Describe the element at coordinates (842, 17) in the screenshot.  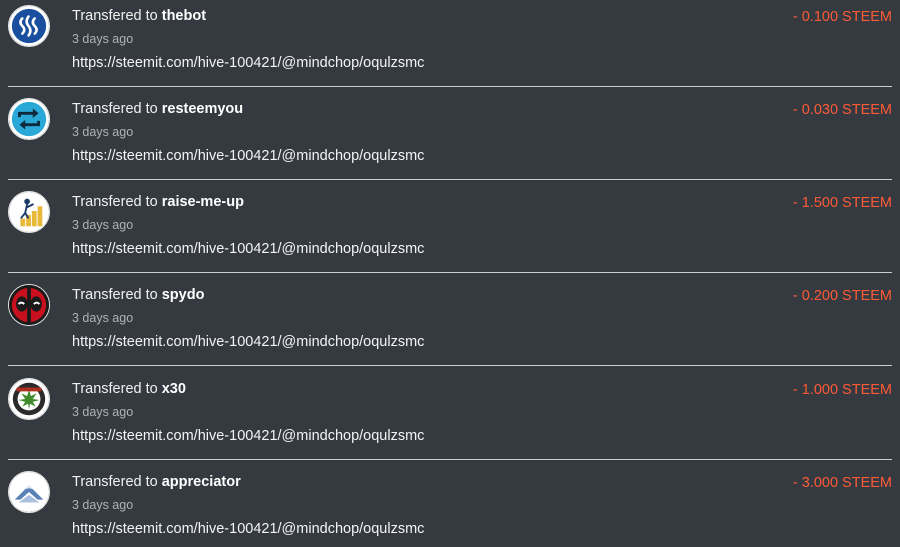
I see `transfer-amount: - 0.100 STEEM` at that location.